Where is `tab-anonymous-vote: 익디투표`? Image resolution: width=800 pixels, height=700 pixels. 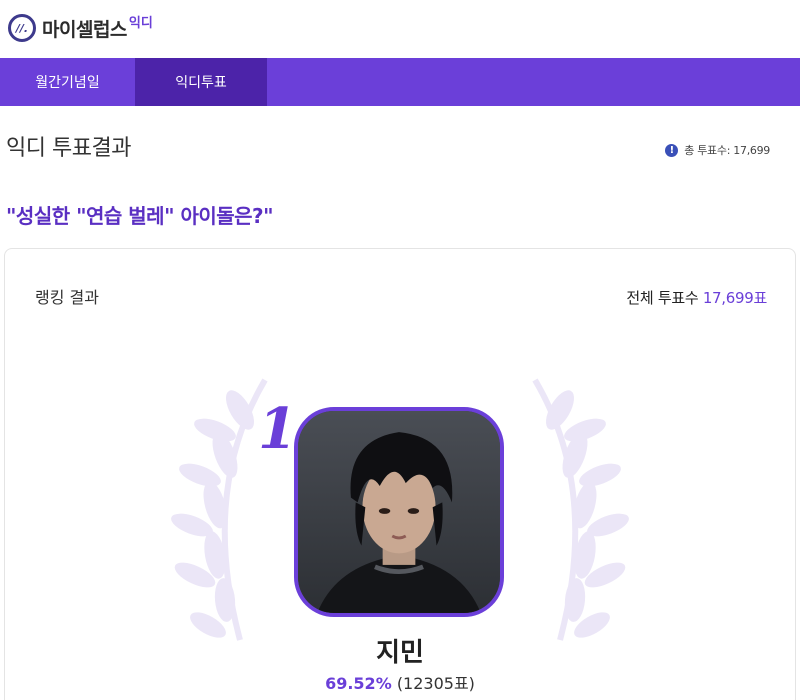 tab-anonymous-vote: 익디투표 is located at coordinates (201, 82).